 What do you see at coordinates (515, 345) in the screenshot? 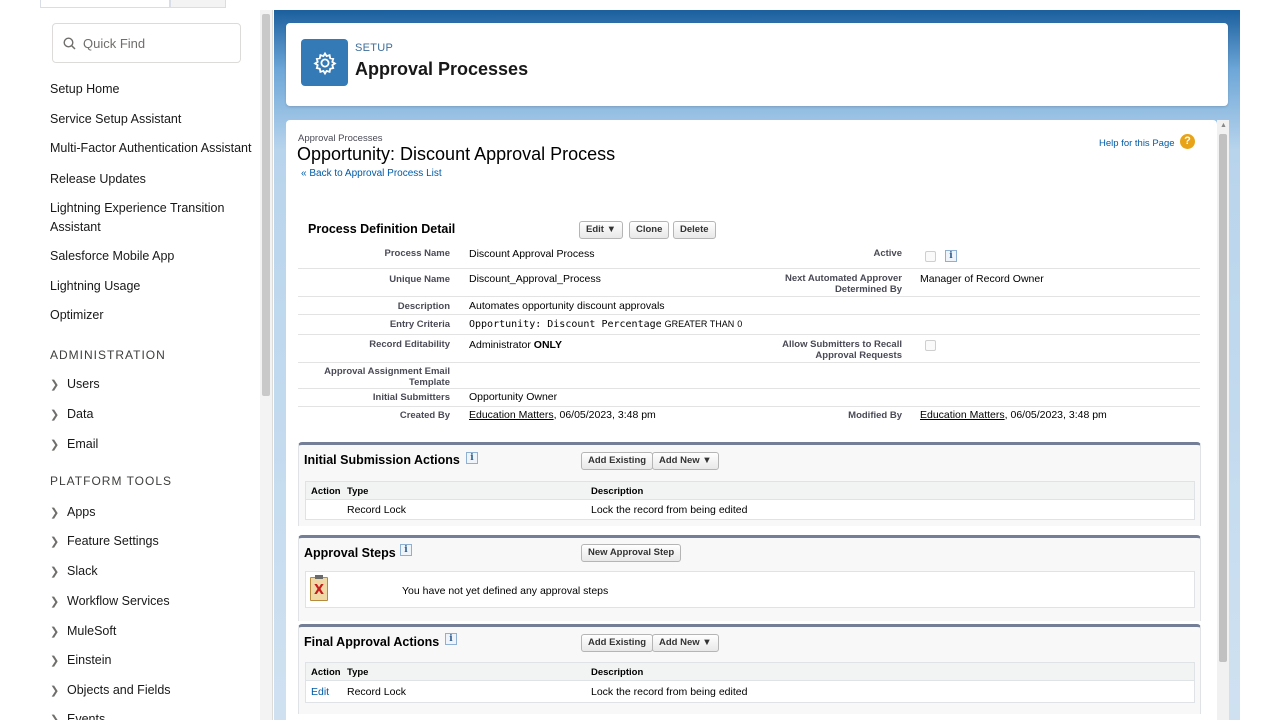
I see `record-editability-value: Administrator ONLY` at bounding box center [515, 345].